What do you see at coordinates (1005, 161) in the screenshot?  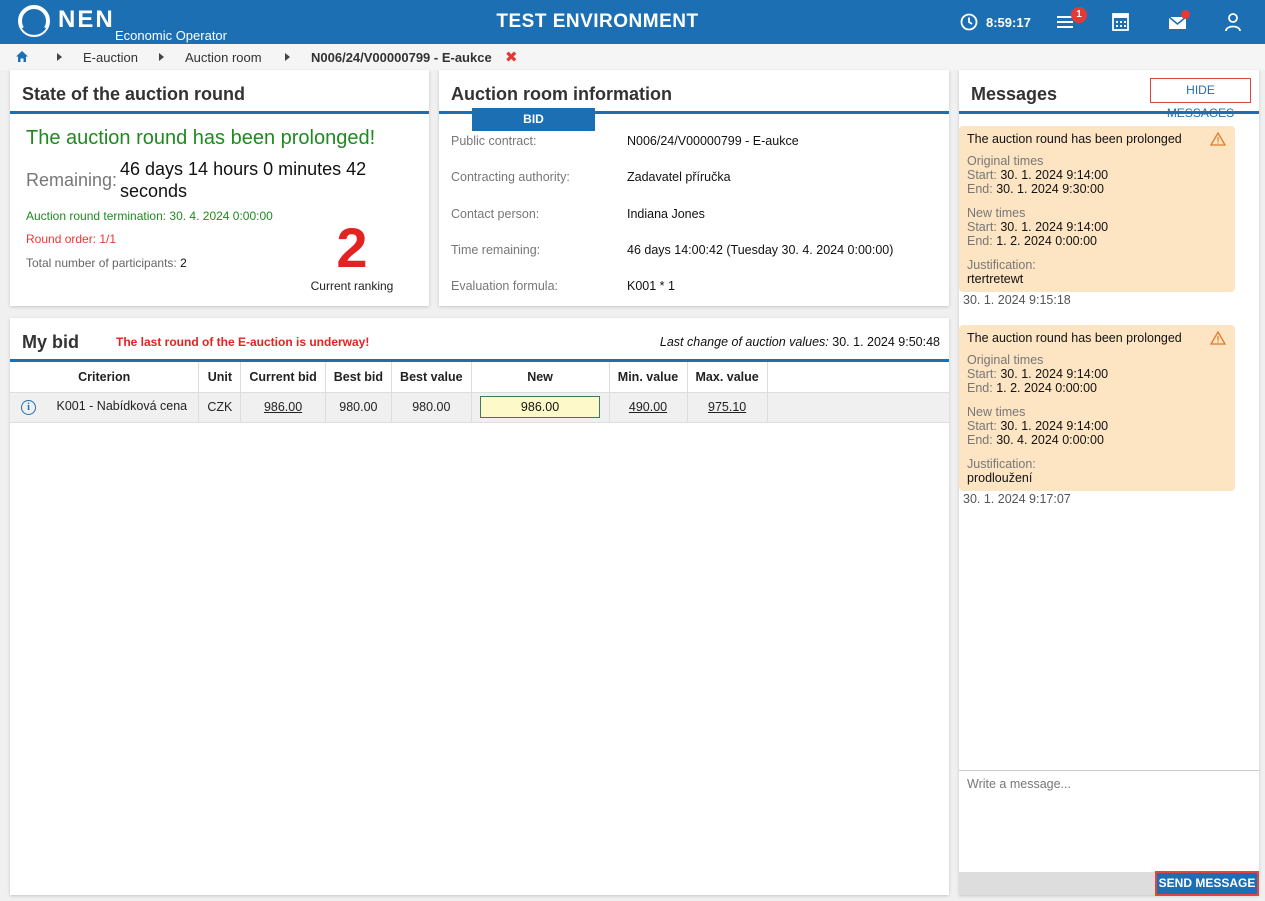 I see `original-times-label: Original times` at bounding box center [1005, 161].